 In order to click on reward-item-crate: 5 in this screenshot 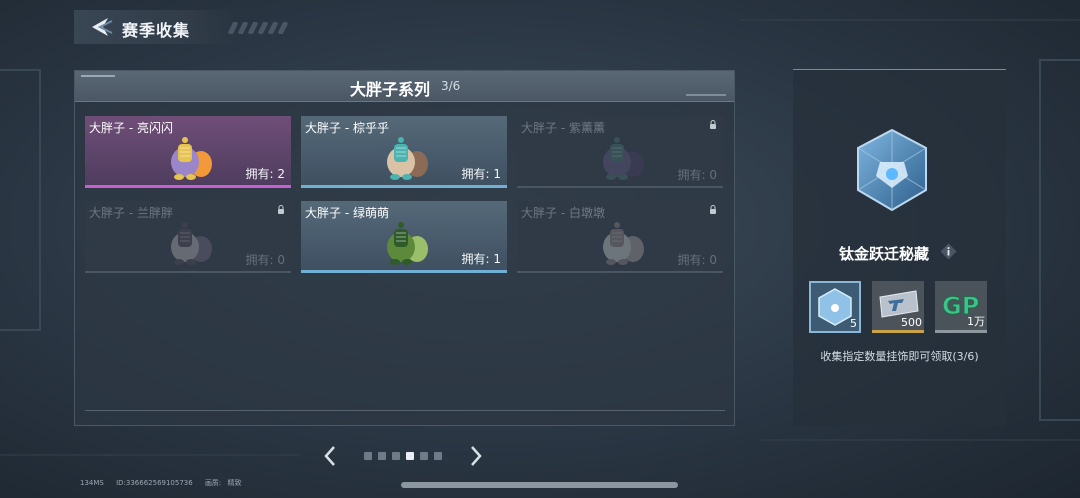, I will do `click(835, 307)`.